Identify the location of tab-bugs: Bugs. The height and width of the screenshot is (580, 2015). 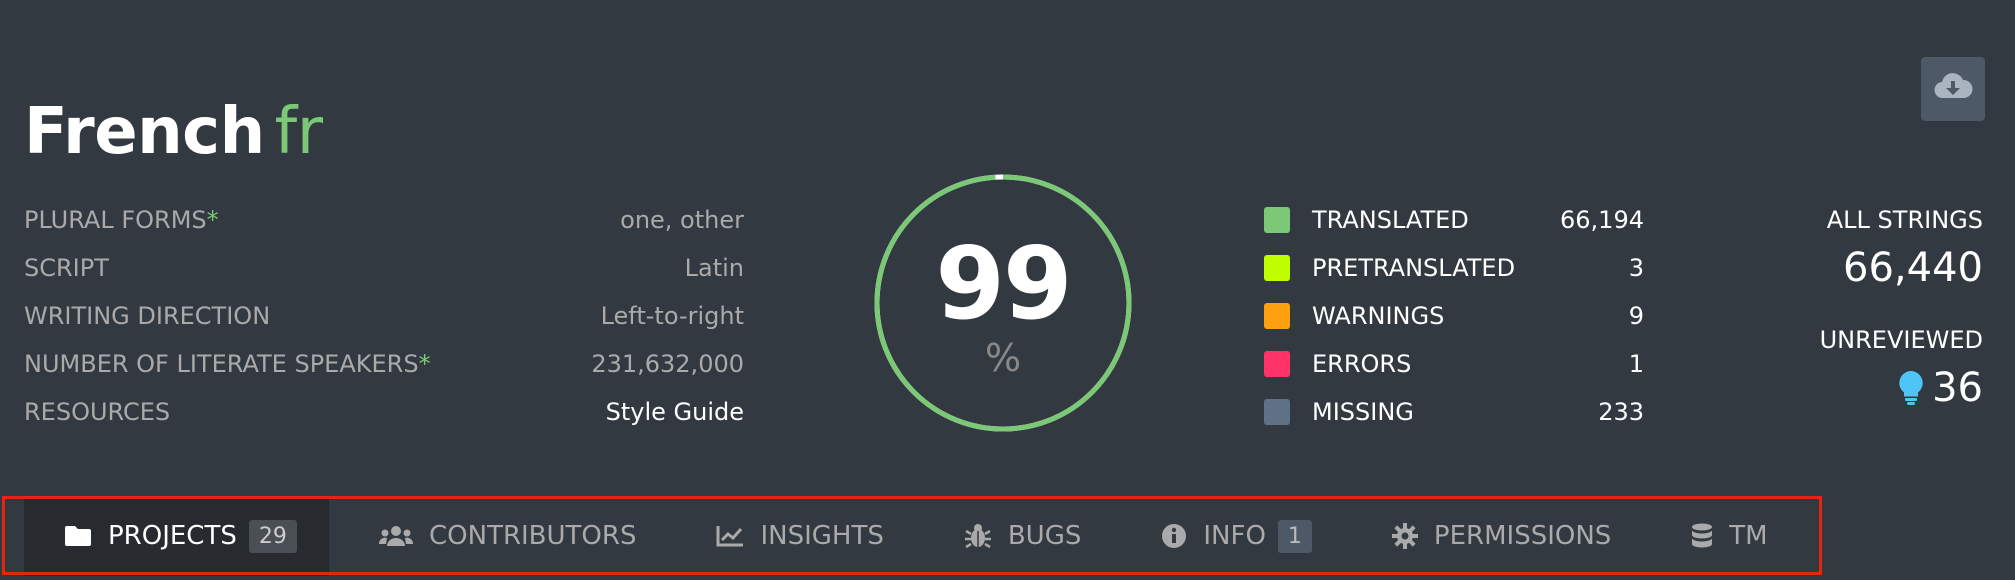
(1023, 536).